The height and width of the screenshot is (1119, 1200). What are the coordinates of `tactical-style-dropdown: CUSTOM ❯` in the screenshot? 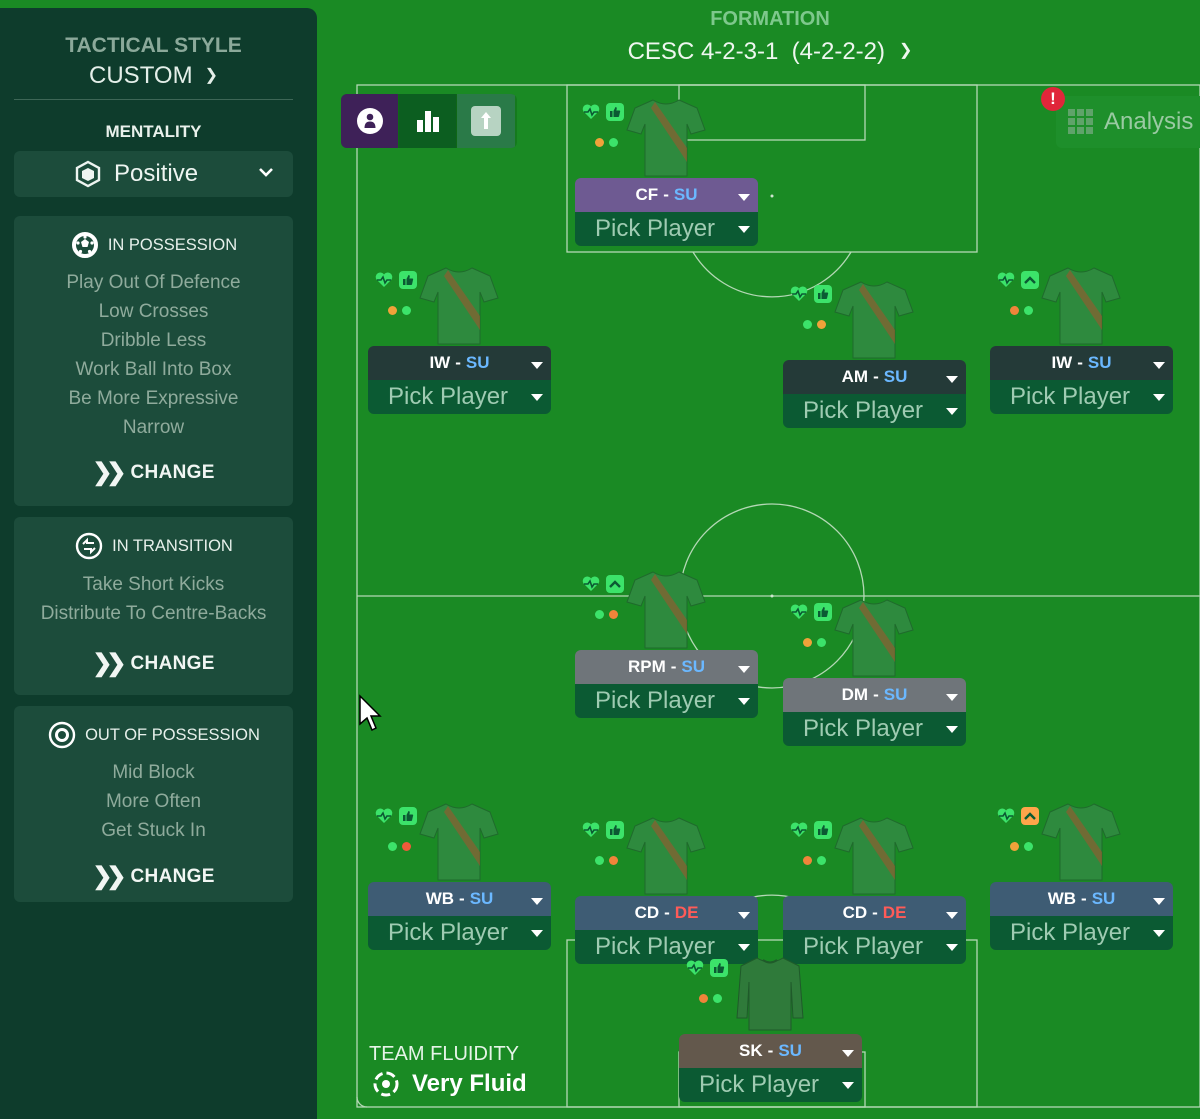 It's located at (153, 76).